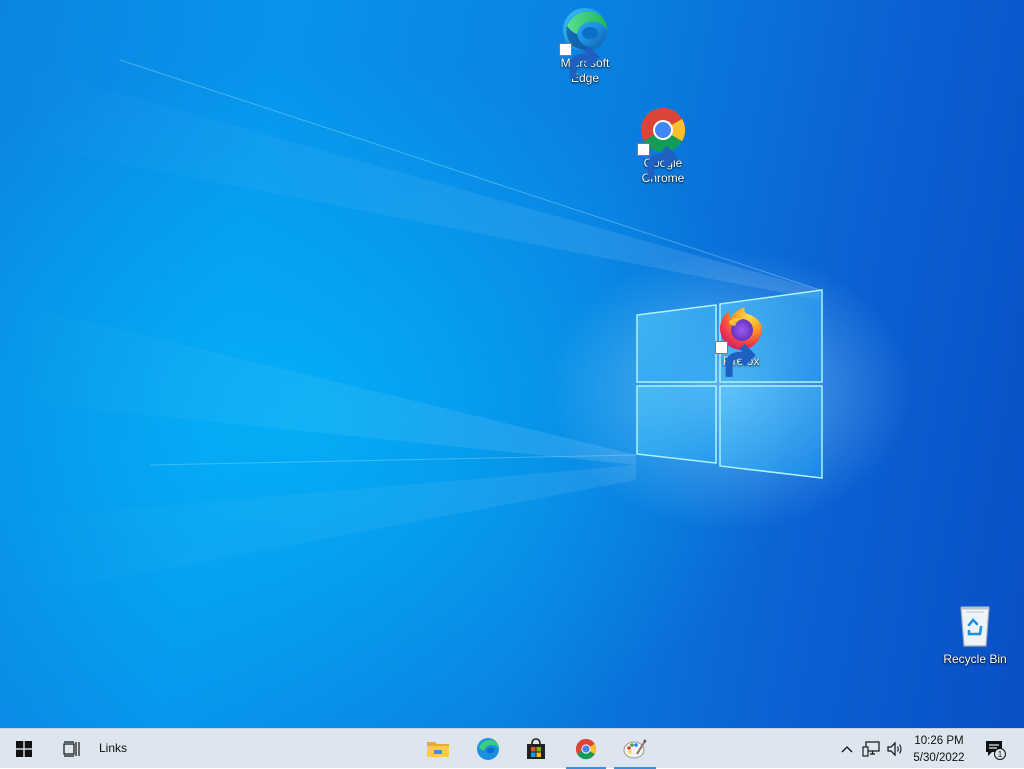 Image resolution: width=1024 pixels, height=769 pixels. I want to click on desktop-icon-chrome: Google Chrome, so click(663, 146).